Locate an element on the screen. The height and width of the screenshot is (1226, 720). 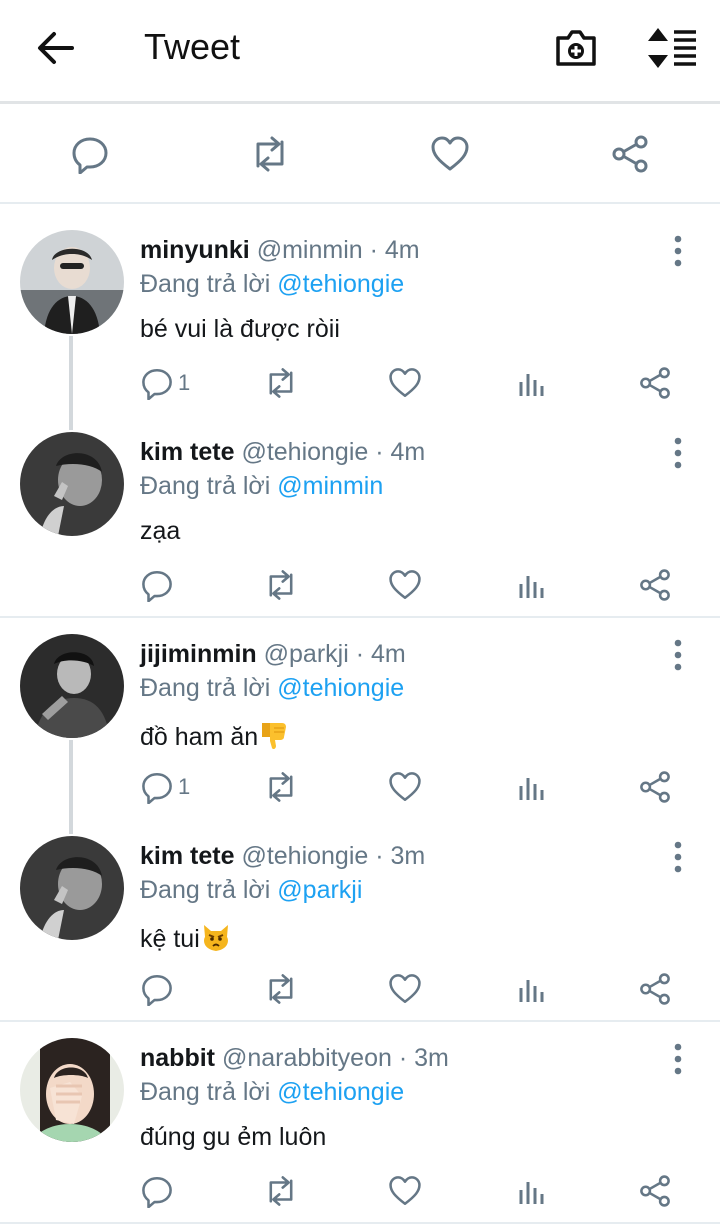
tweet-header: minyunki @minmin · 4m is located at coordinates (280, 250).